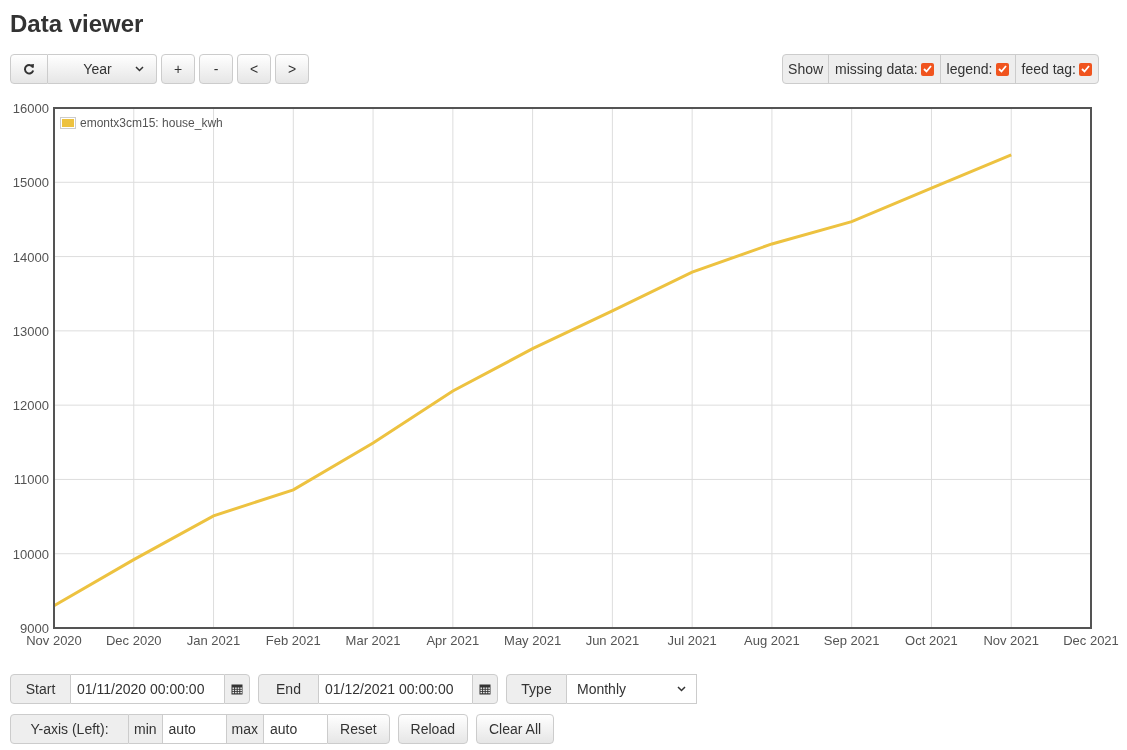 The image size is (1127, 750). I want to click on zoom-pan-button: +, so click(178, 69).